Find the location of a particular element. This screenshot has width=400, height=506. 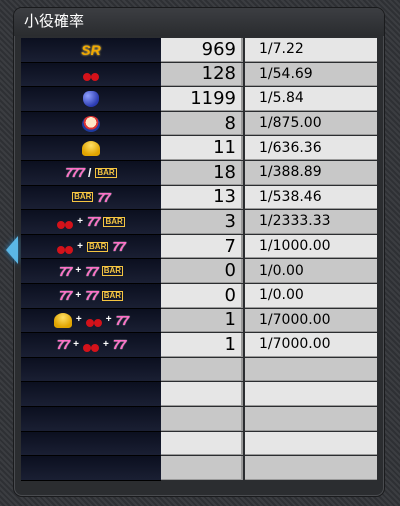

probability-cell: 1/538.46 is located at coordinates (311, 197).